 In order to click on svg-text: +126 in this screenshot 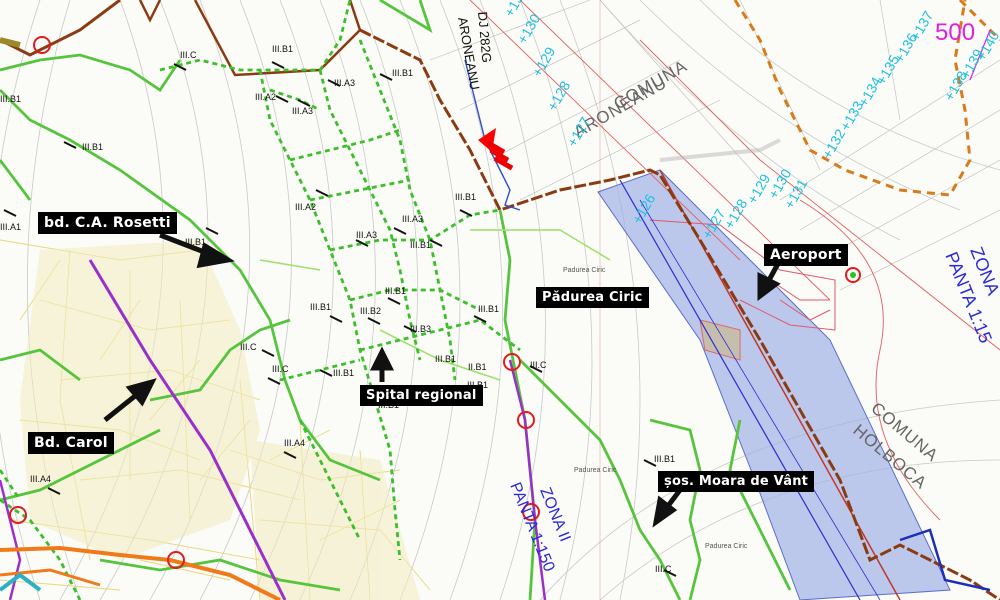, I will do `click(644, 208)`.